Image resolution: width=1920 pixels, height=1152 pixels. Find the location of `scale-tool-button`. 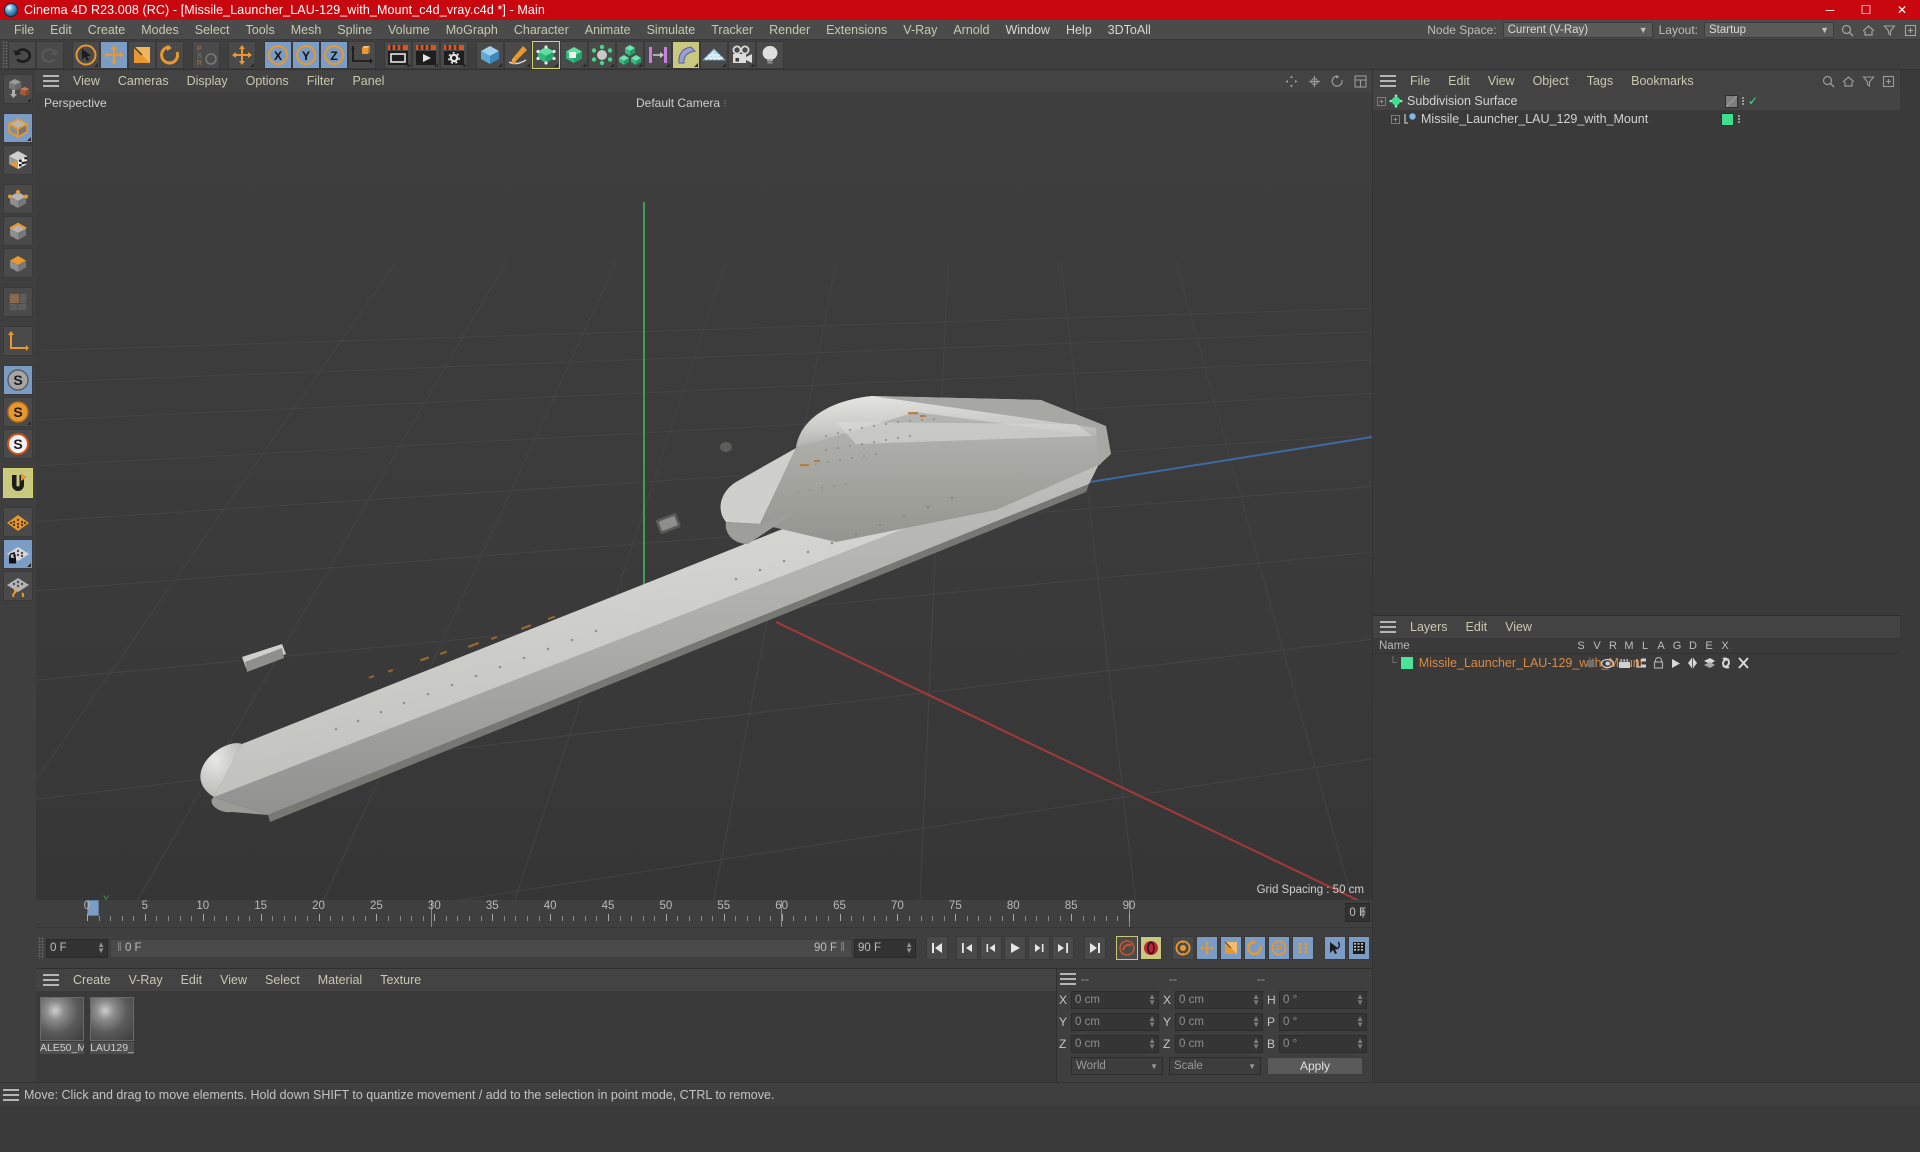

scale-tool-button is located at coordinates (142, 54).